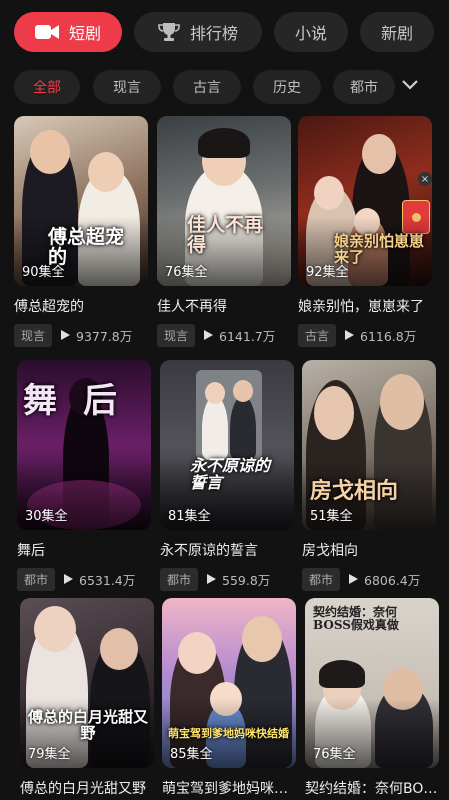 The height and width of the screenshot is (800, 449). What do you see at coordinates (230, 474) in the screenshot?
I see `poster-title-art: 永不原谅的誓言` at bounding box center [230, 474].